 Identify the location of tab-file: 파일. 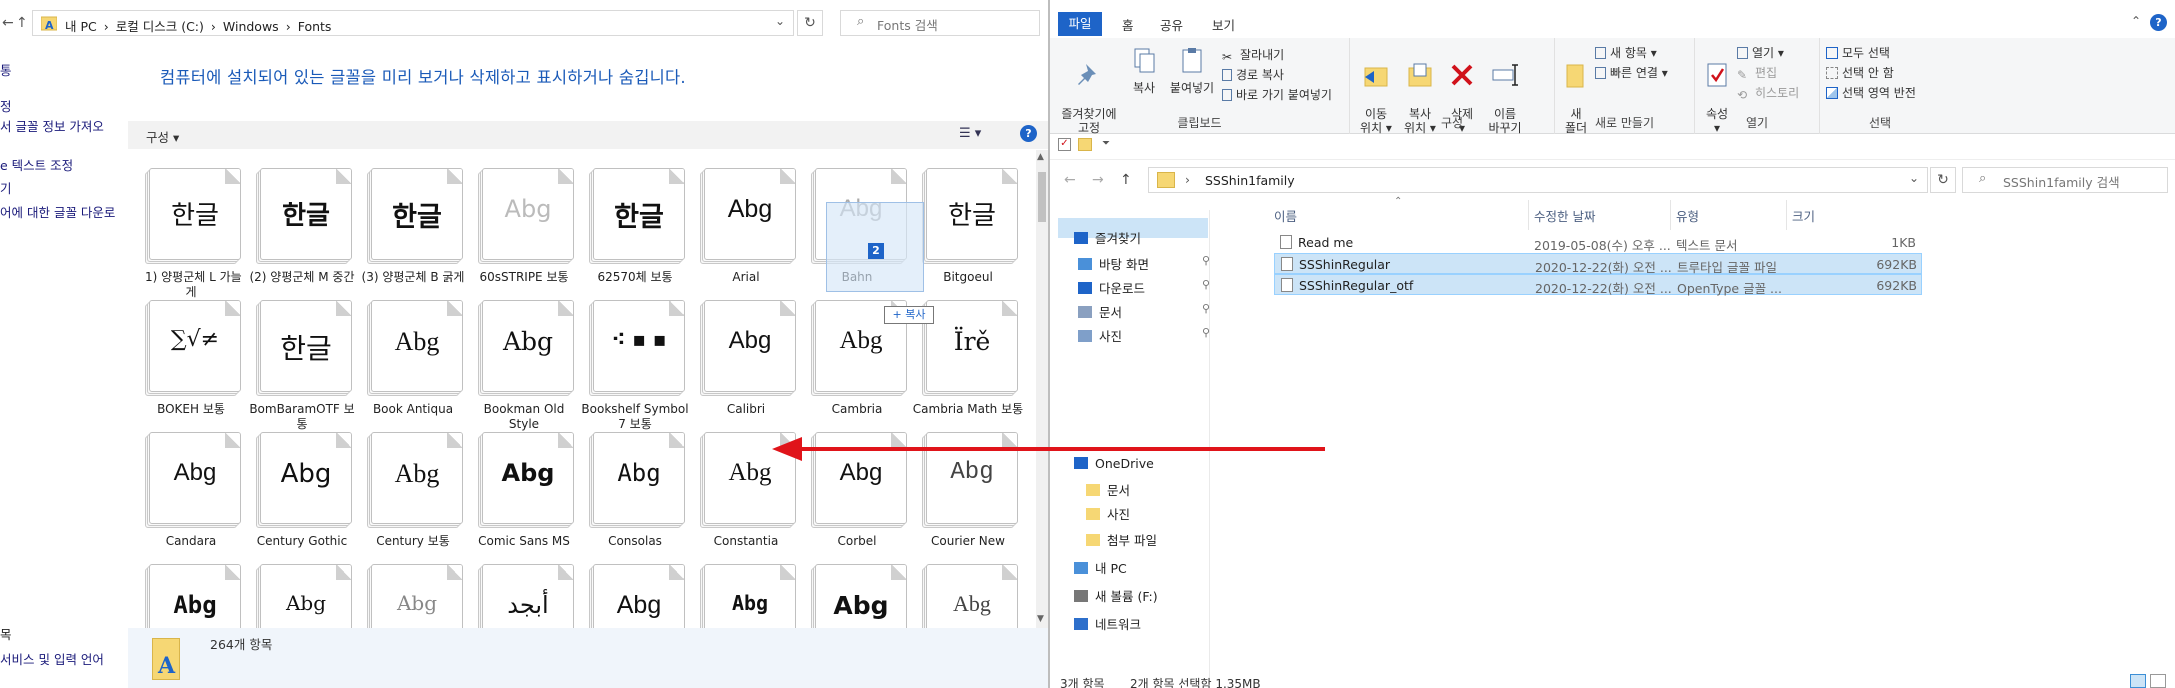
(1080, 24).